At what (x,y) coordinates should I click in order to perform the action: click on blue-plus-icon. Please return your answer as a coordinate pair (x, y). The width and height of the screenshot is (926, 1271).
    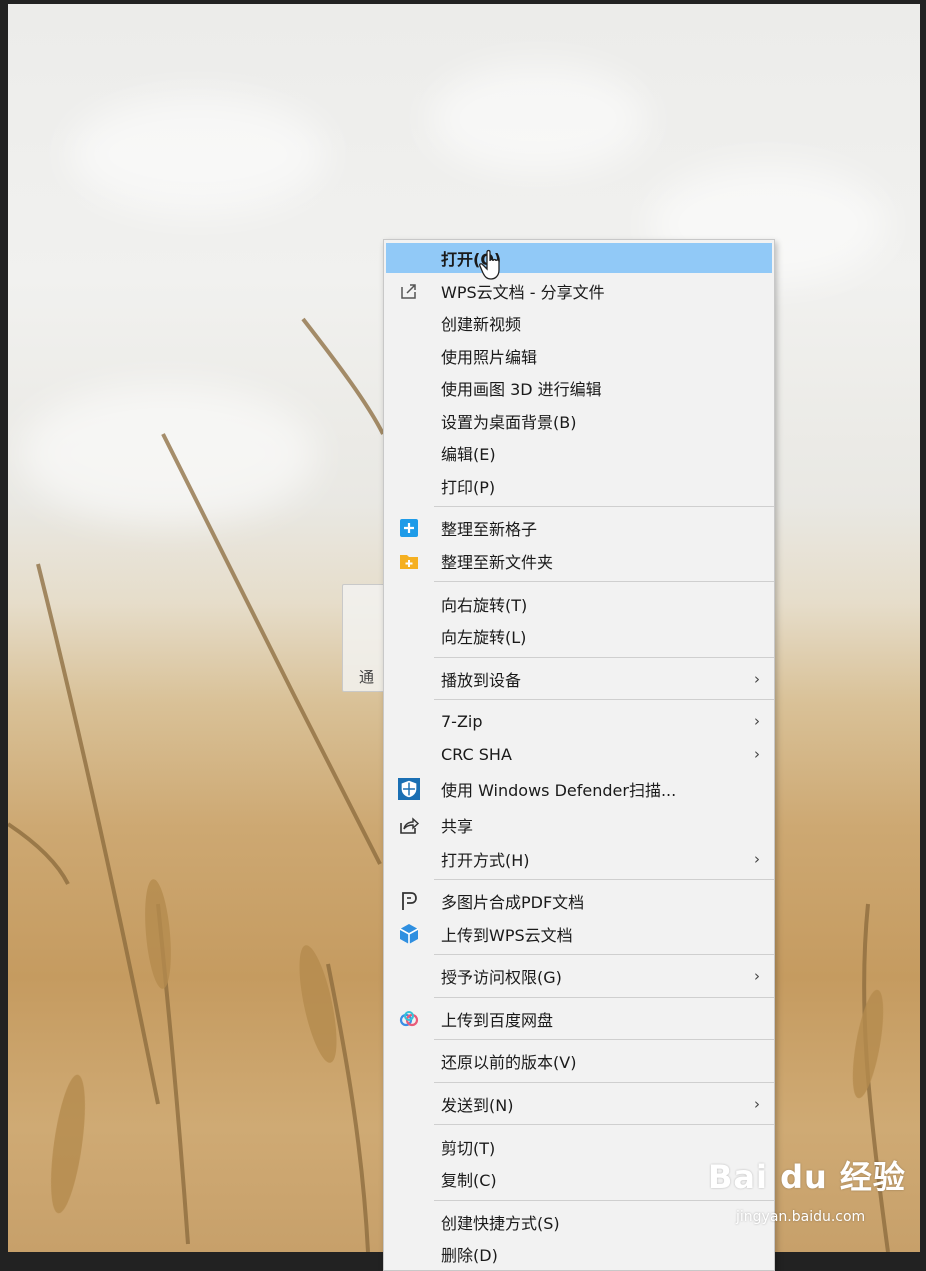
    Looking at the image, I should click on (409, 528).